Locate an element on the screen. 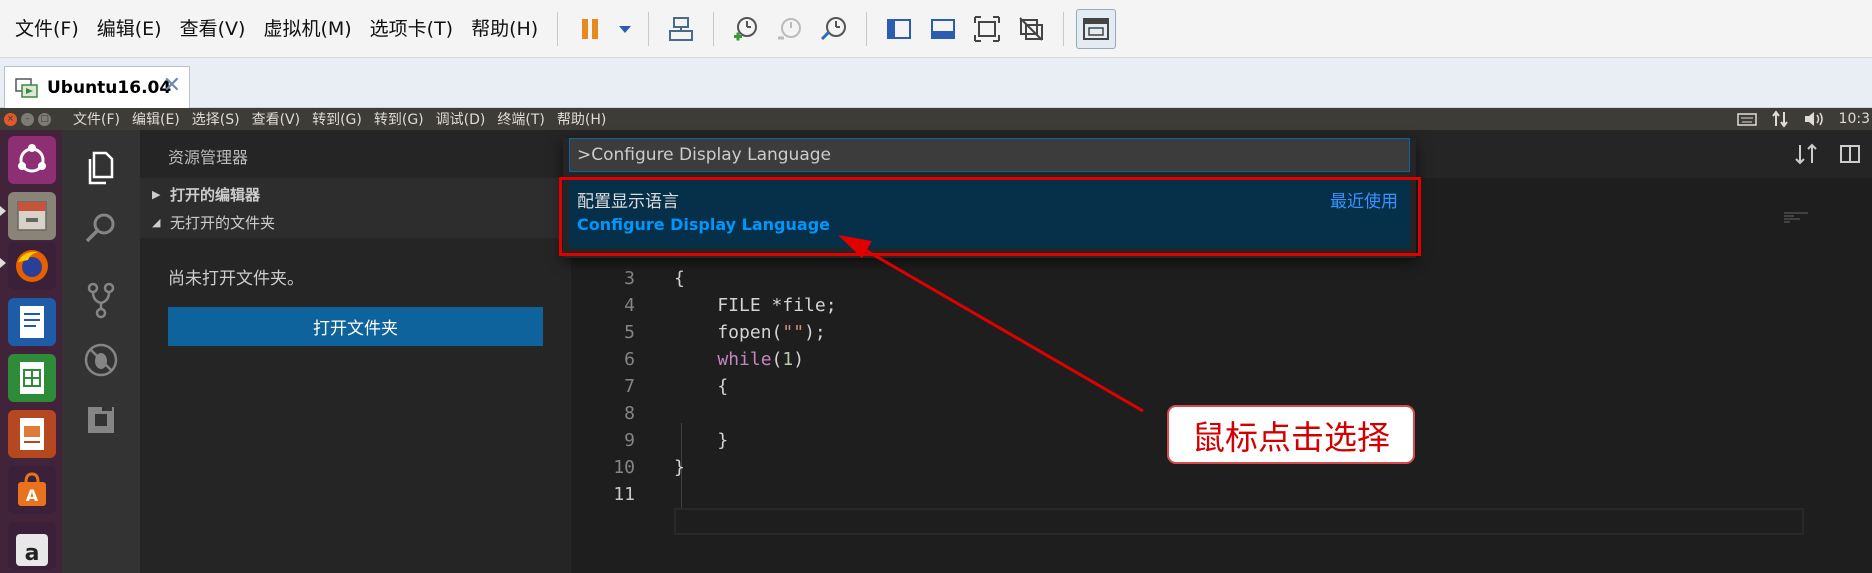  vmware-tabstrip: Ubuntu16.04 ✕ is located at coordinates (936, 83).